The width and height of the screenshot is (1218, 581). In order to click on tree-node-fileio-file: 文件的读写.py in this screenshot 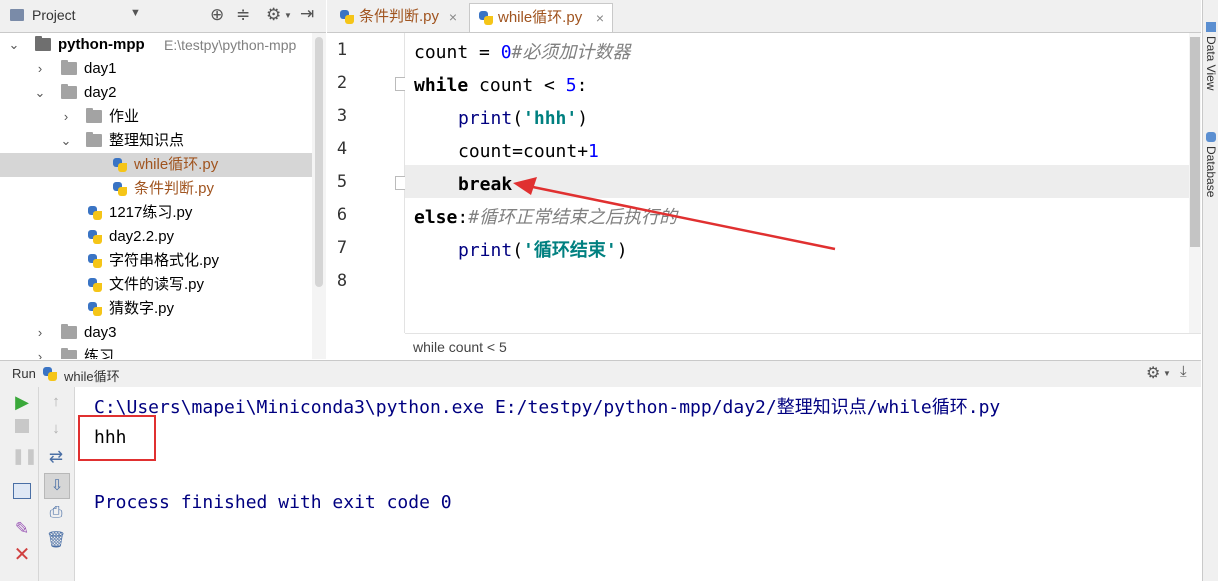, I will do `click(156, 285)`.